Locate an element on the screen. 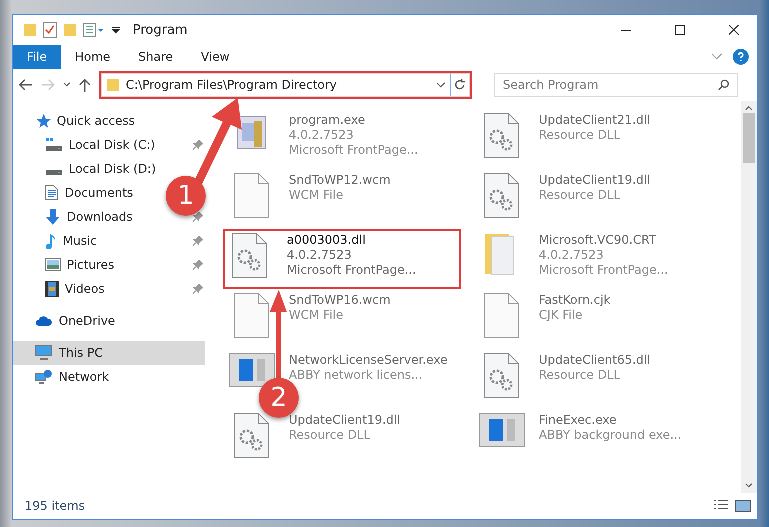 The width and height of the screenshot is (769, 527). file-name: FineExec.exe is located at coordinates (578, 420).